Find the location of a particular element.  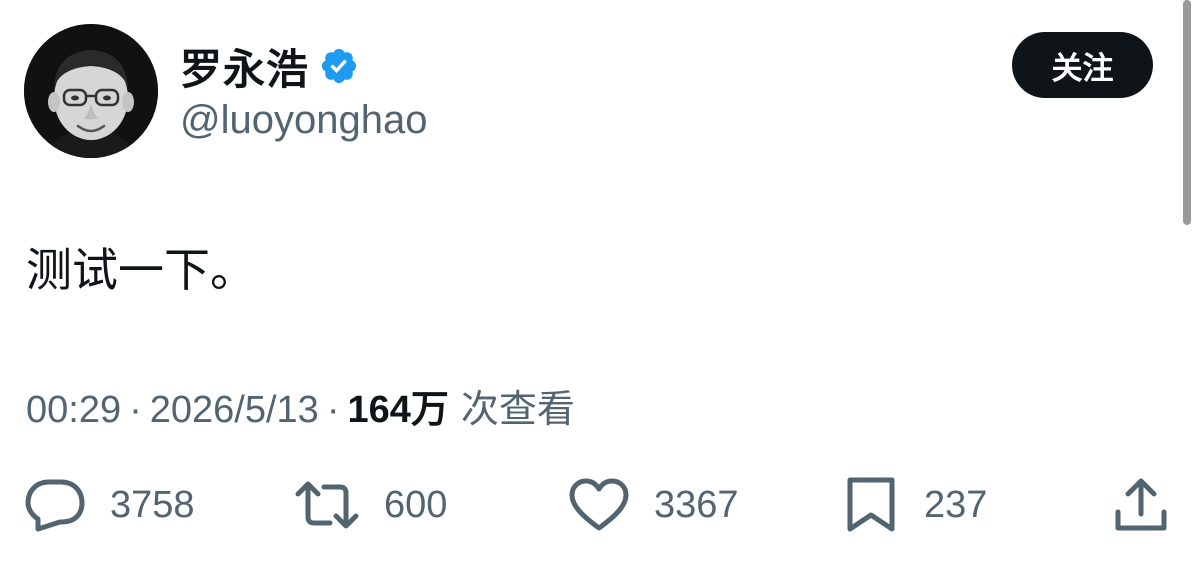

share-icon is located at coordinates (1141, 504).